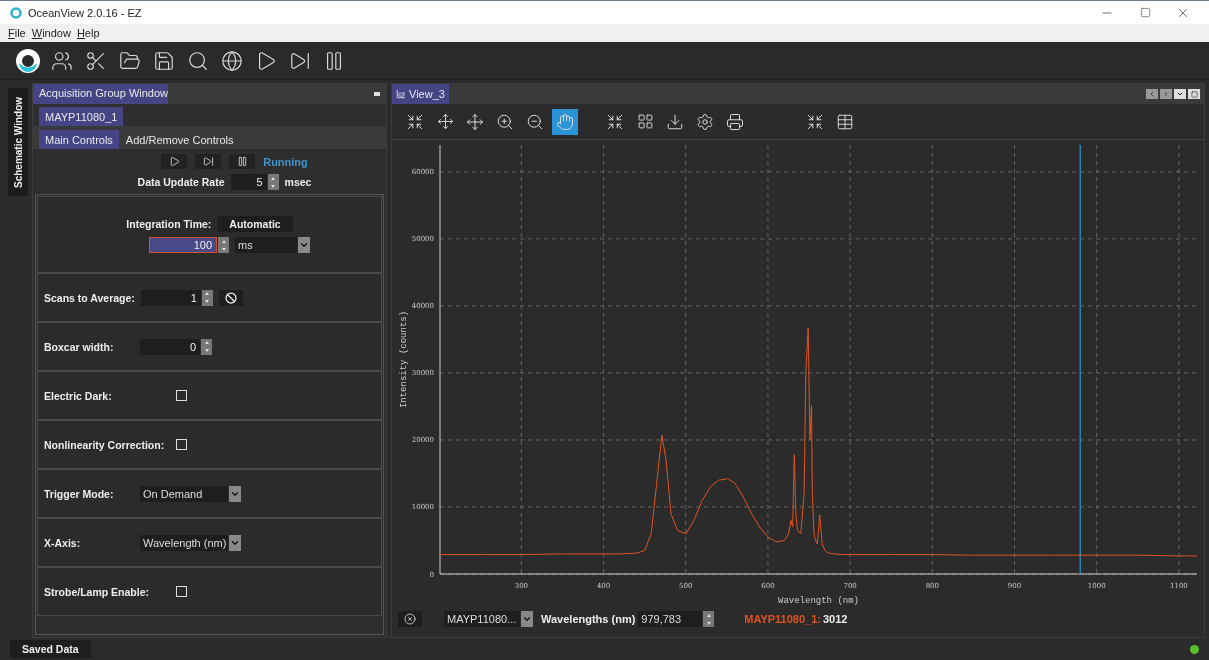 This screenshot has width=1209, height=660. Describe the element at coordinates (105, 444) in the screenshot. I see `control-label: Nonlinearity Correction:` at that location.